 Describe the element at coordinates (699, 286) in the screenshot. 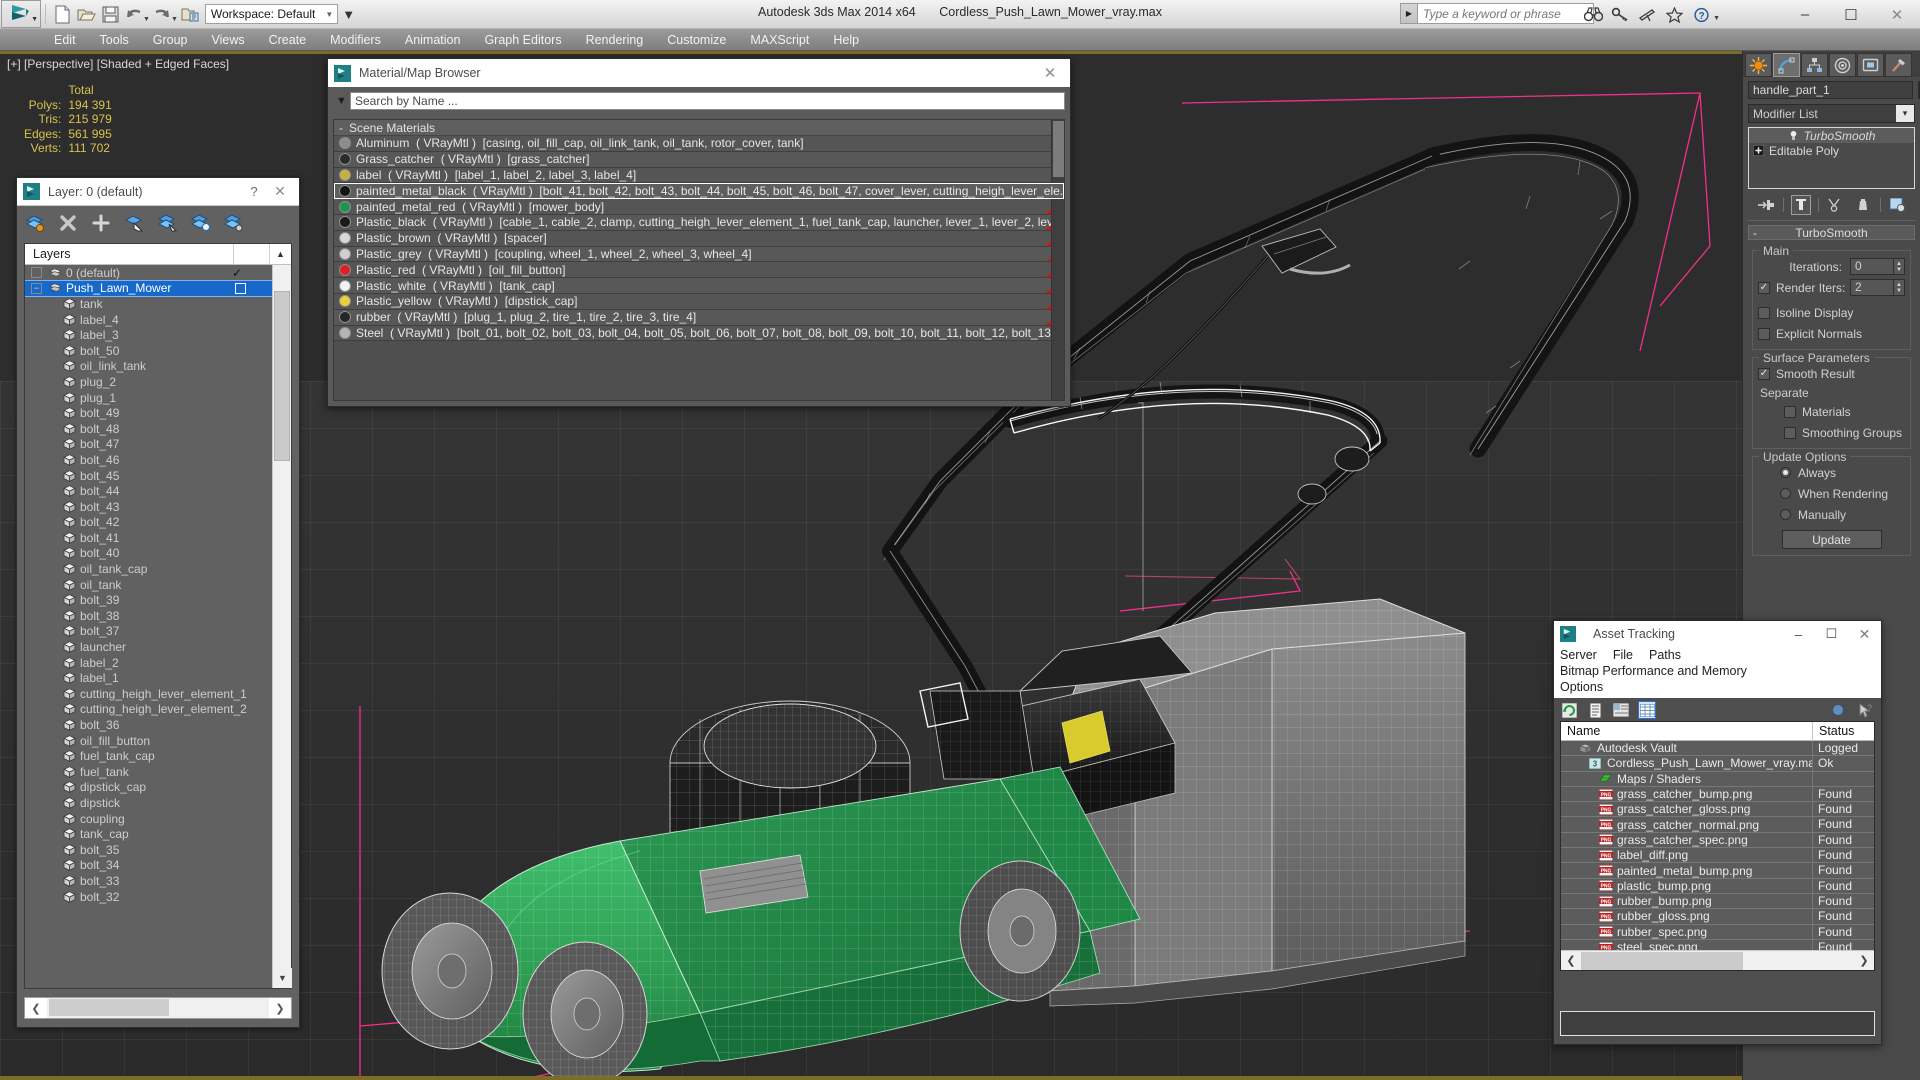

I see `material-row: Plastic_white ( VRayMtl ) [tank_cap]` at that location.